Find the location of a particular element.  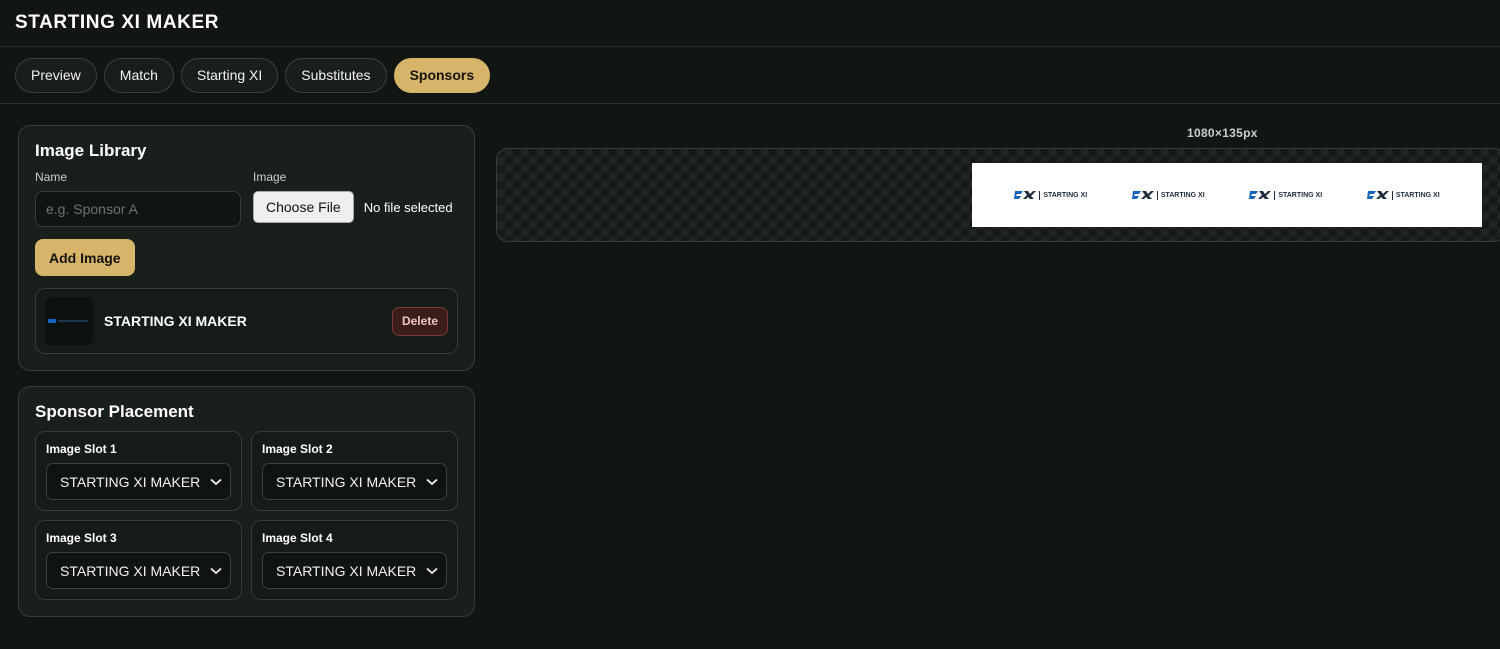

app-header: STARTING XI MAKER is located at coordinates (750, 23).